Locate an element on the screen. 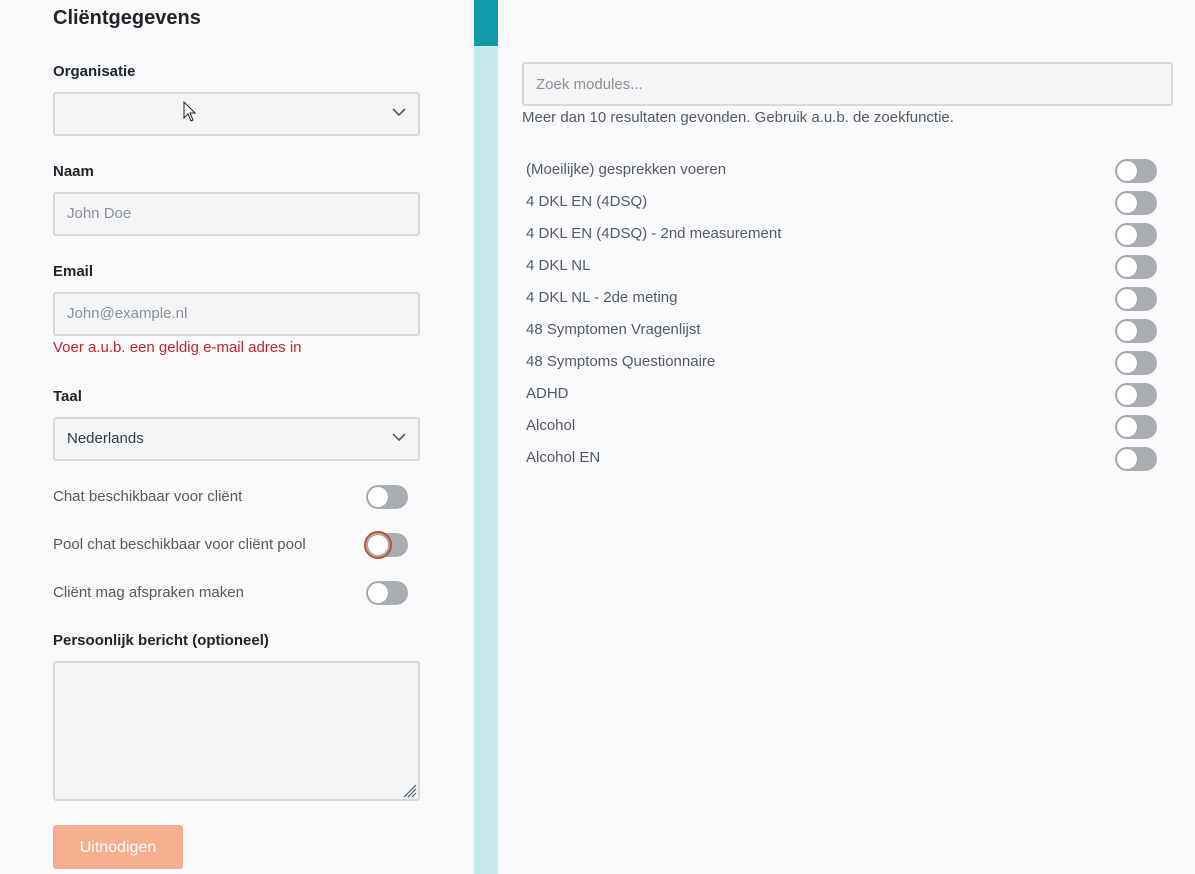 This screenshot has width=1195, height=874. email-field is located at coordinates (227, 314).